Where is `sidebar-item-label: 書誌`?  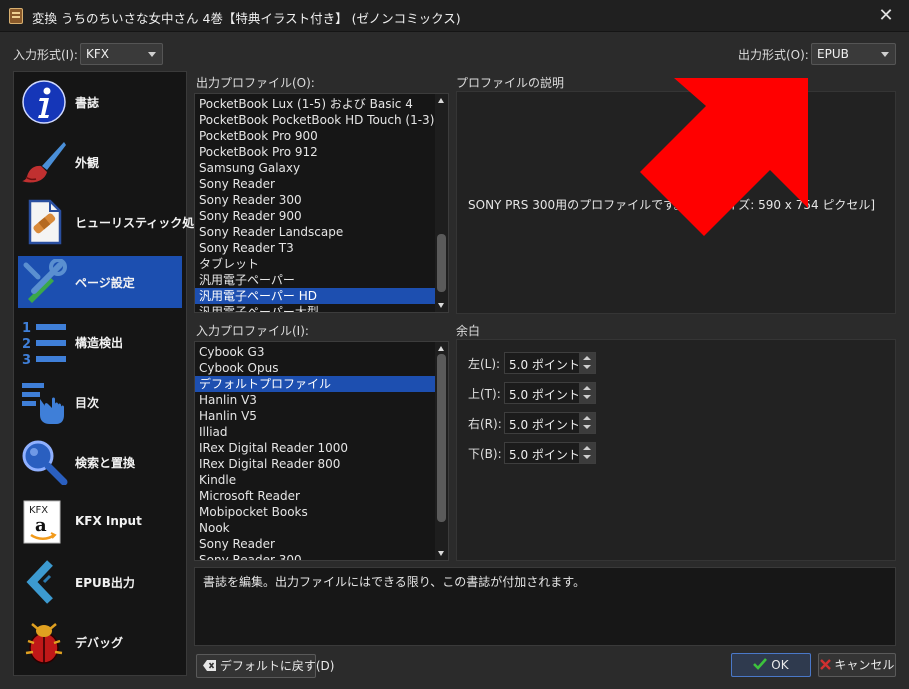
sidebar-item-label: 書誌 is located at coordinates (87, 103).